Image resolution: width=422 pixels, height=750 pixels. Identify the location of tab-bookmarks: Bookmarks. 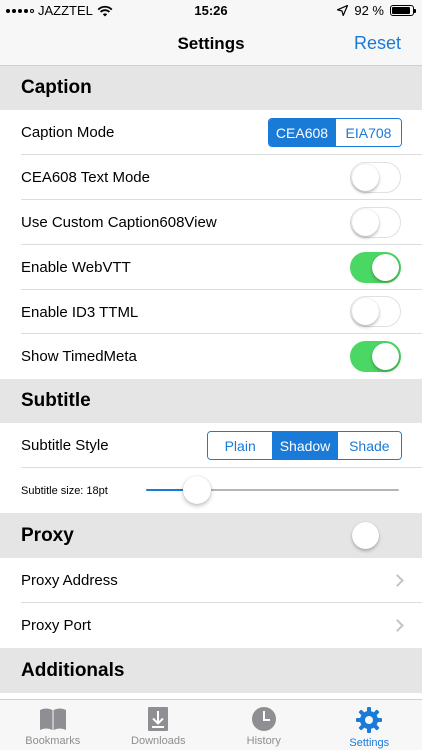
(53, 725).